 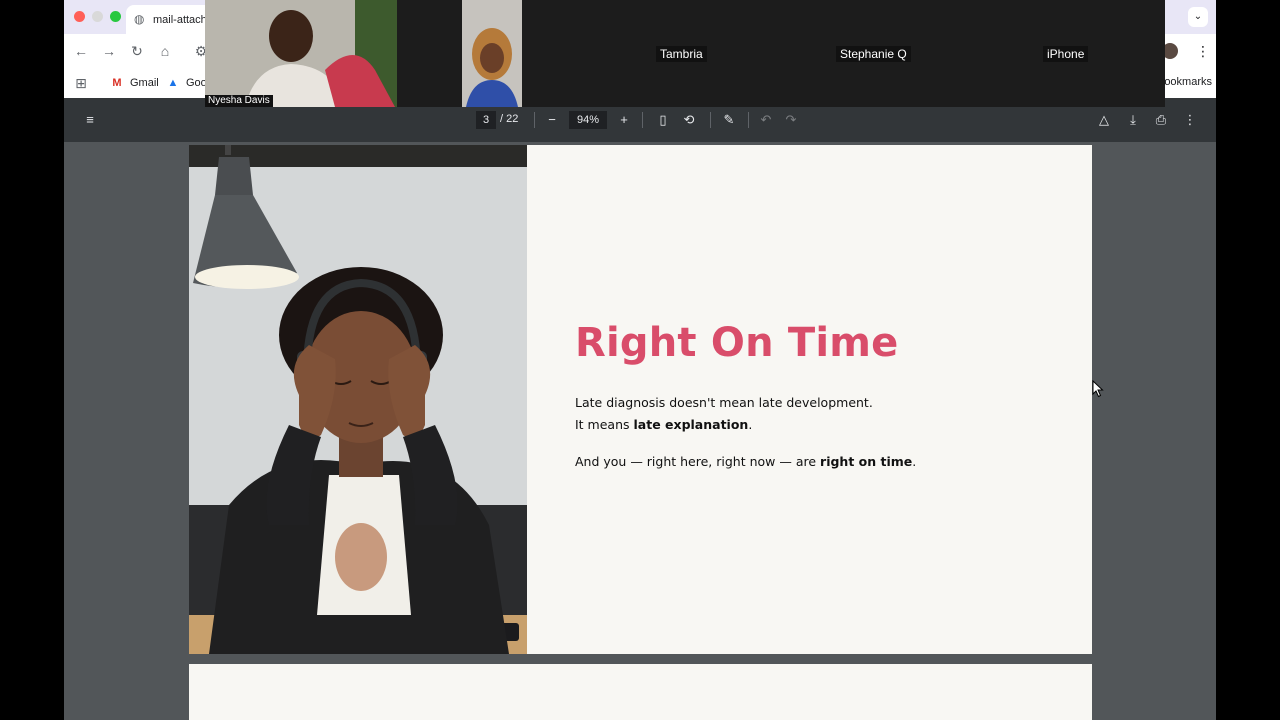 What do you see at coordinates (689, 120) in the screenshot?
I see `rotate-icon: ⟲` at bounding box center [689, 120].